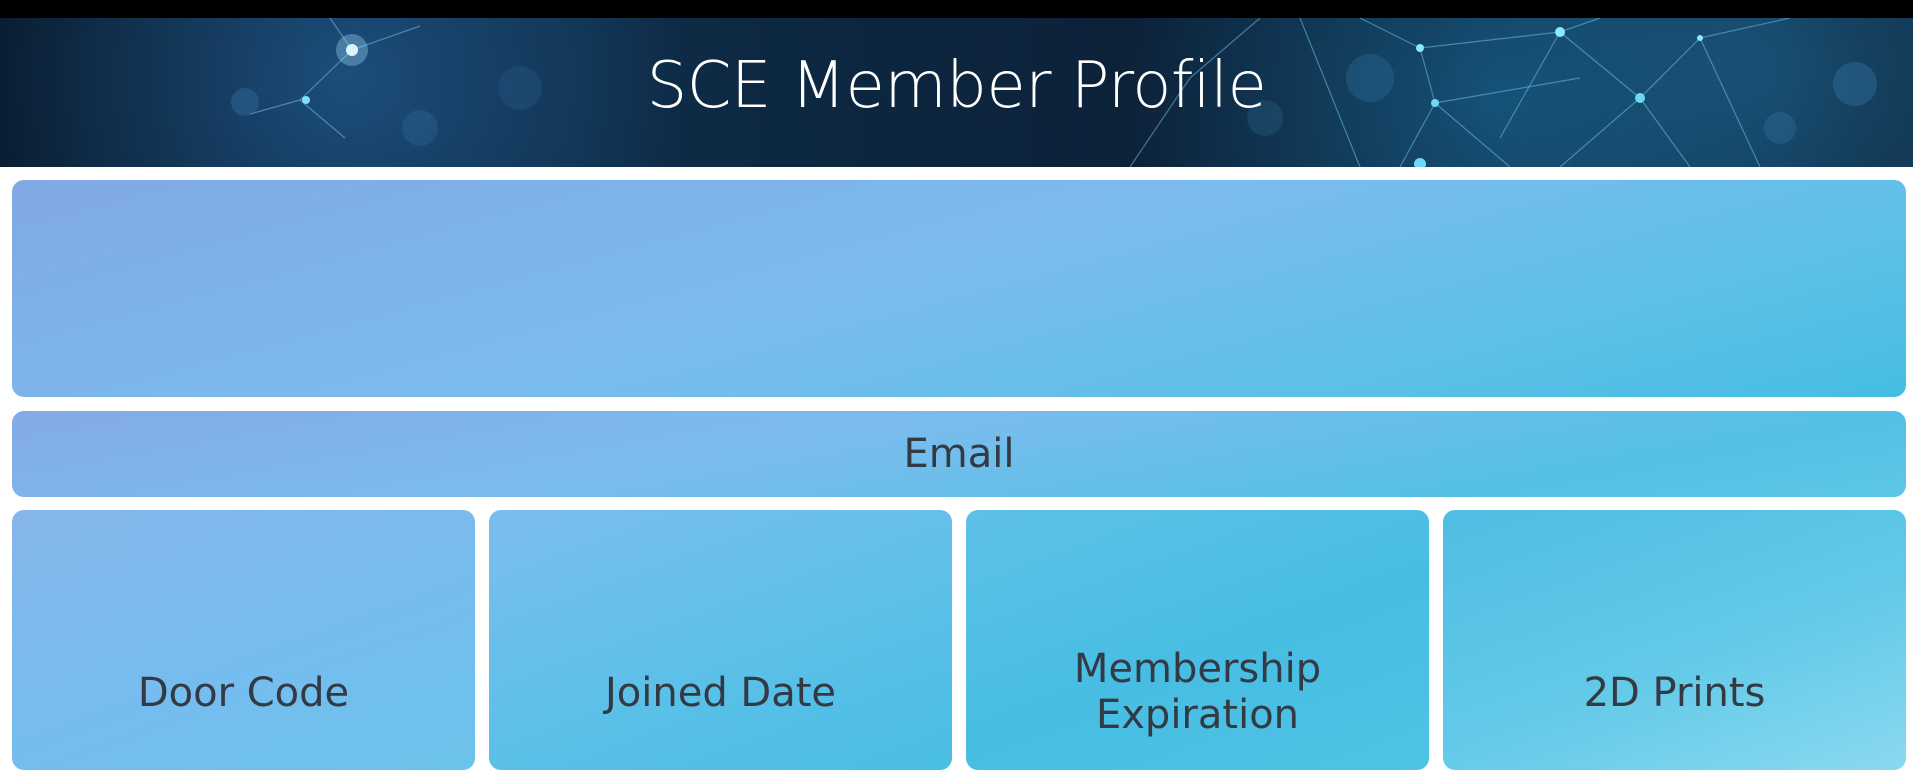  I want to click on membership-expiration-label: Membership Expiration, so click(1197, 692).